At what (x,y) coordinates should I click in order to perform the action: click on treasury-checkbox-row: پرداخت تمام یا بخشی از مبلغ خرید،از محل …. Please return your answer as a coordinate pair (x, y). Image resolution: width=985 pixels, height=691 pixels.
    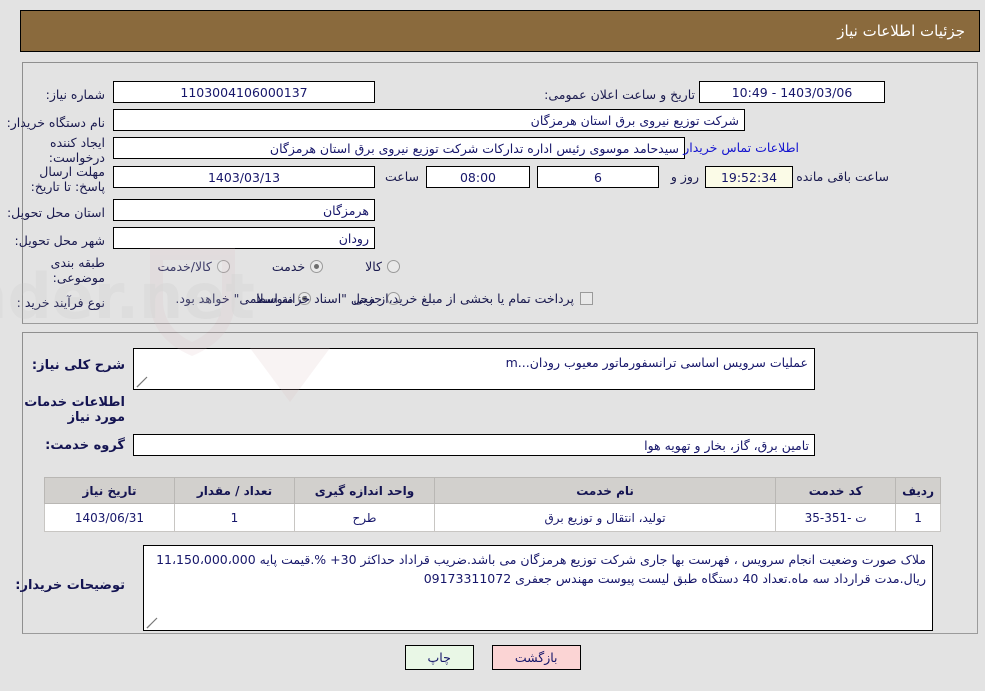
    Looking at the image, I should click on (384, 298).